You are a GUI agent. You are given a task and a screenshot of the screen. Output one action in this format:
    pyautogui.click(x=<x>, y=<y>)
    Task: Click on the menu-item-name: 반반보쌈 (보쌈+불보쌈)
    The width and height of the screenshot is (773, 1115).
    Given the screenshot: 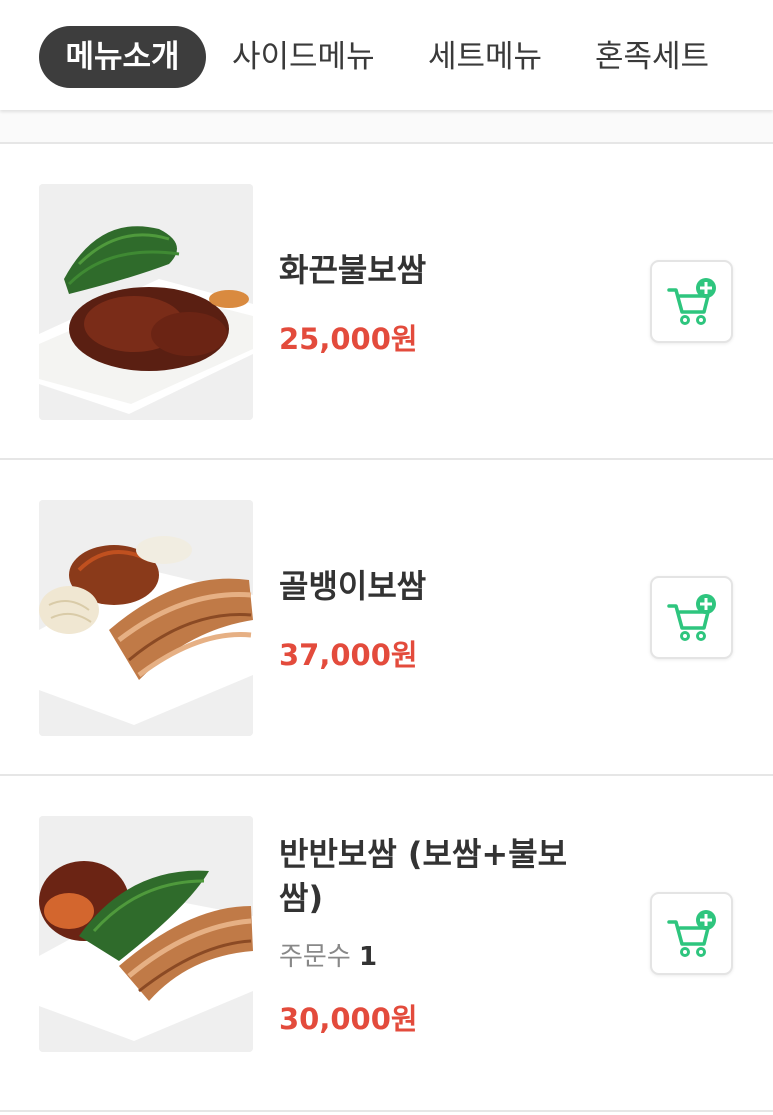 What is the action you would take?
    pyautogui.click(x=423, y=876)
    